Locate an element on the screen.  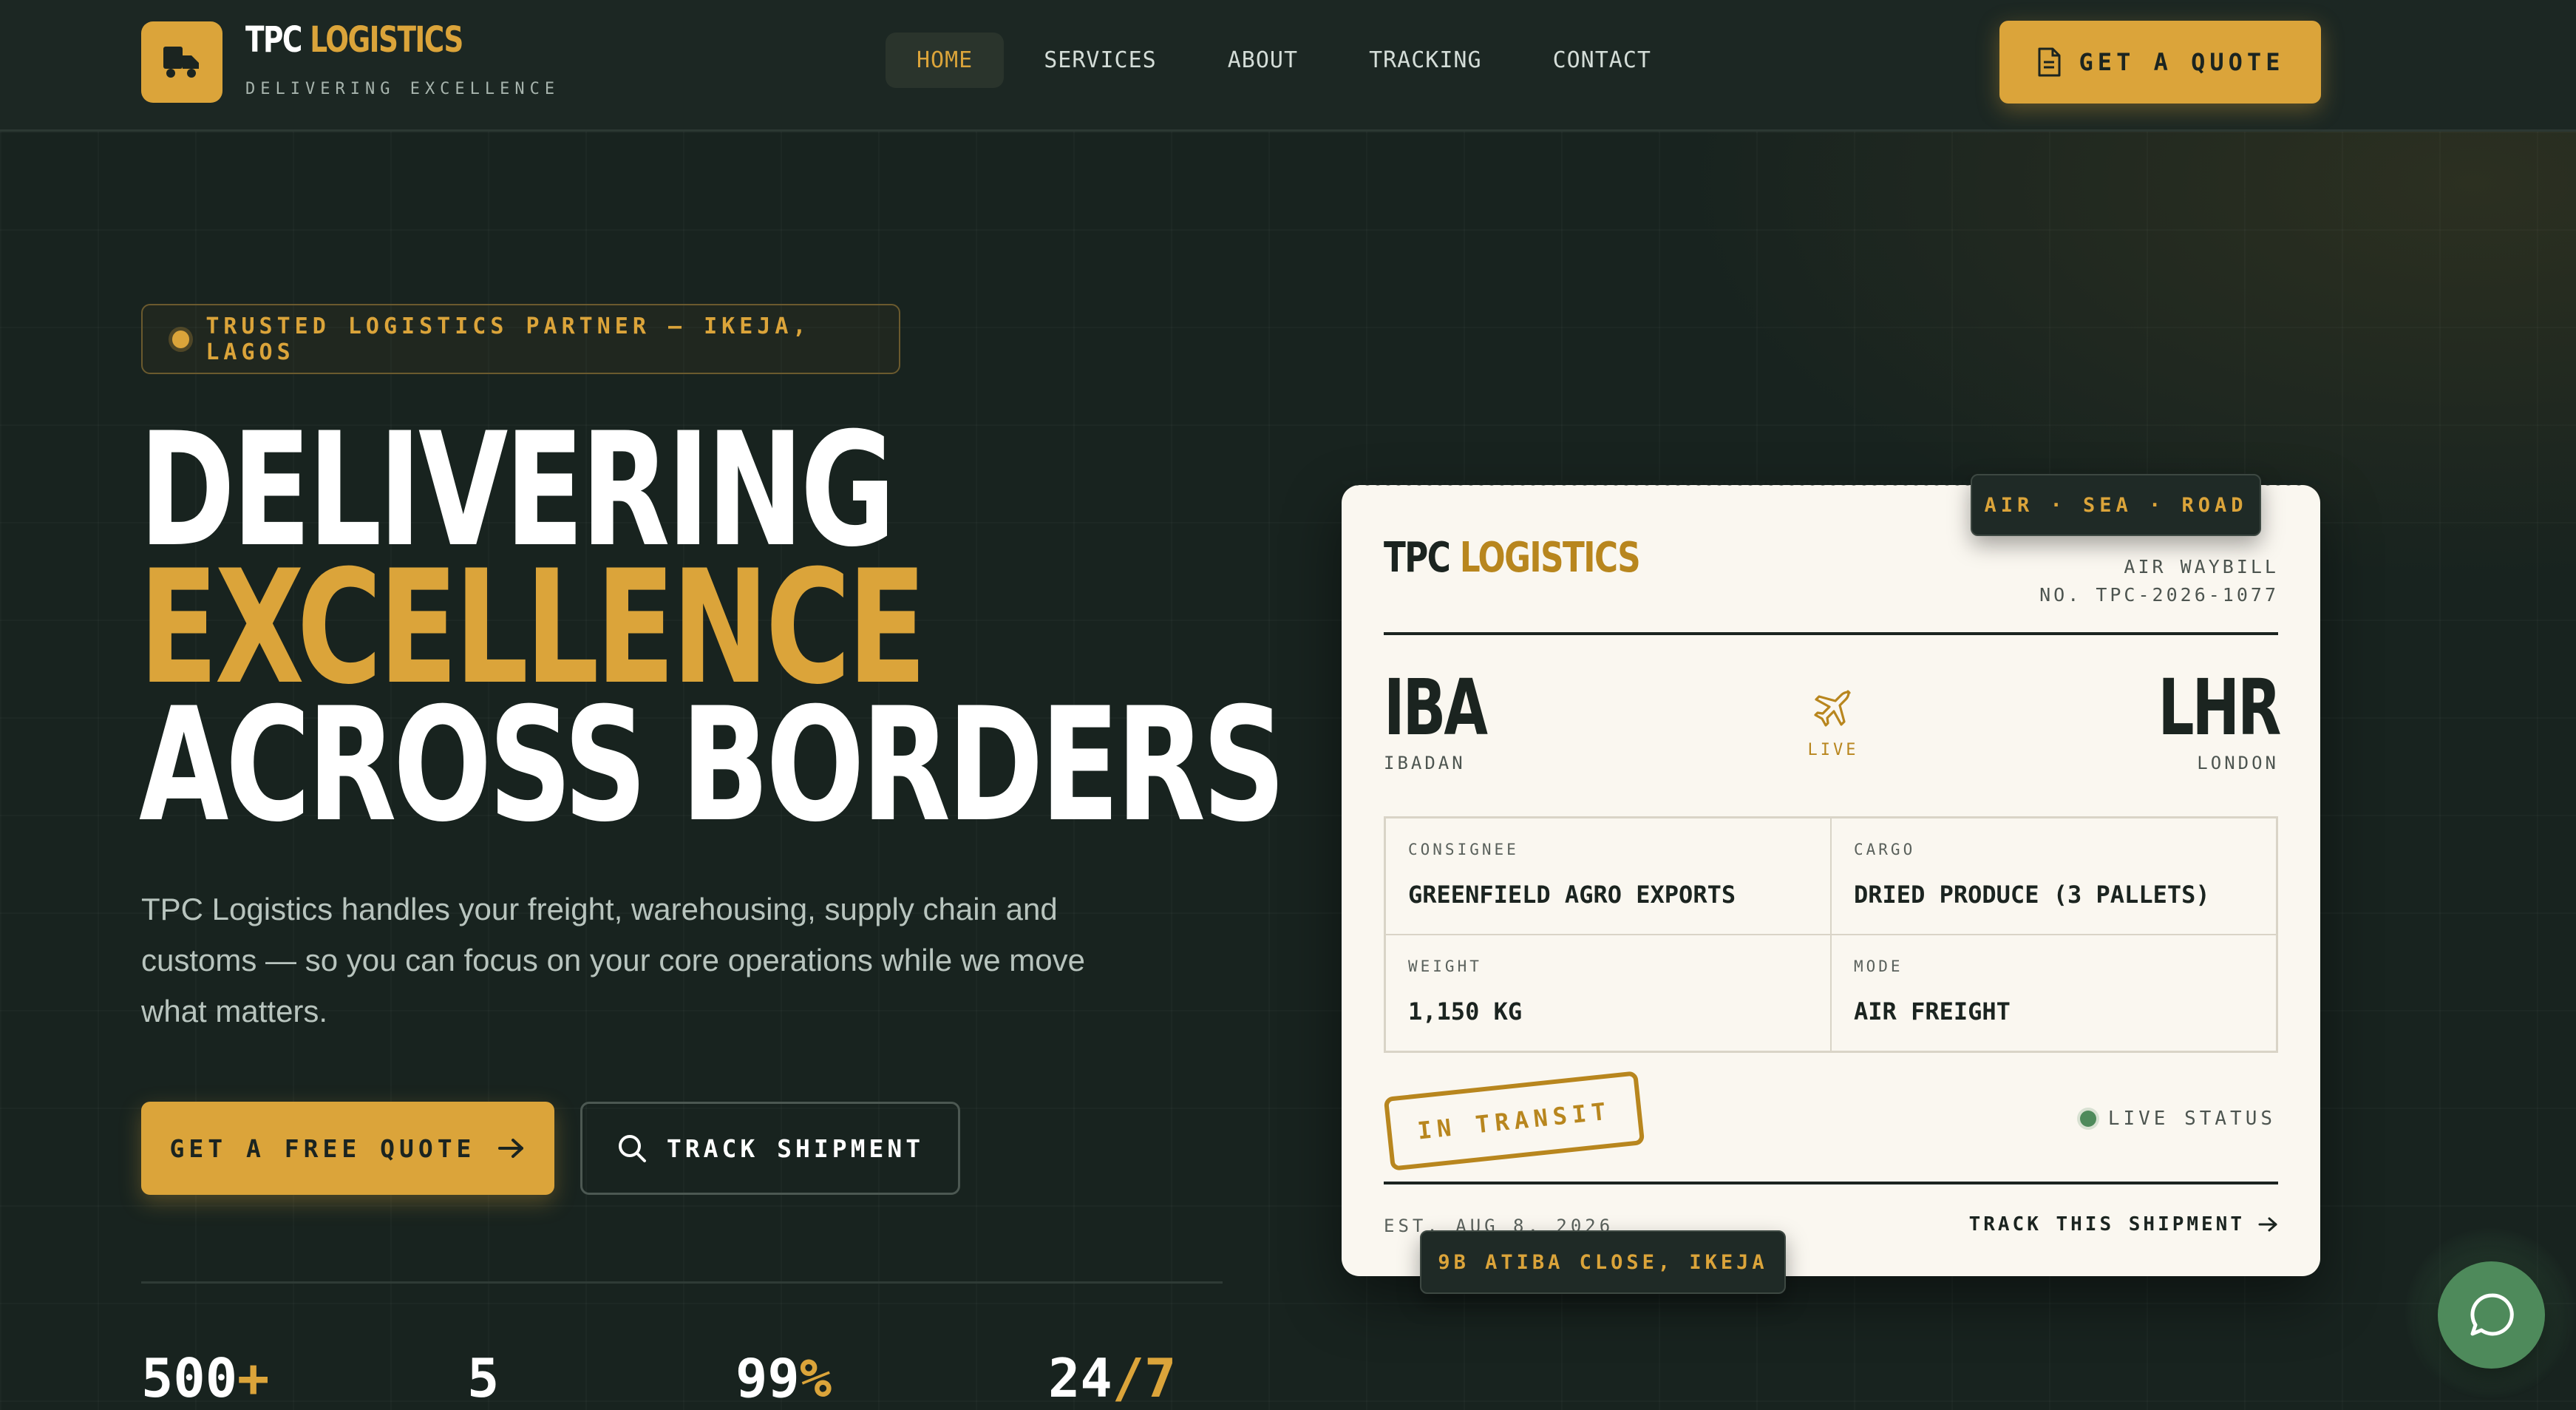
waybill-brand-part2: LOGISTICS is located at coordinates (1550, 558).